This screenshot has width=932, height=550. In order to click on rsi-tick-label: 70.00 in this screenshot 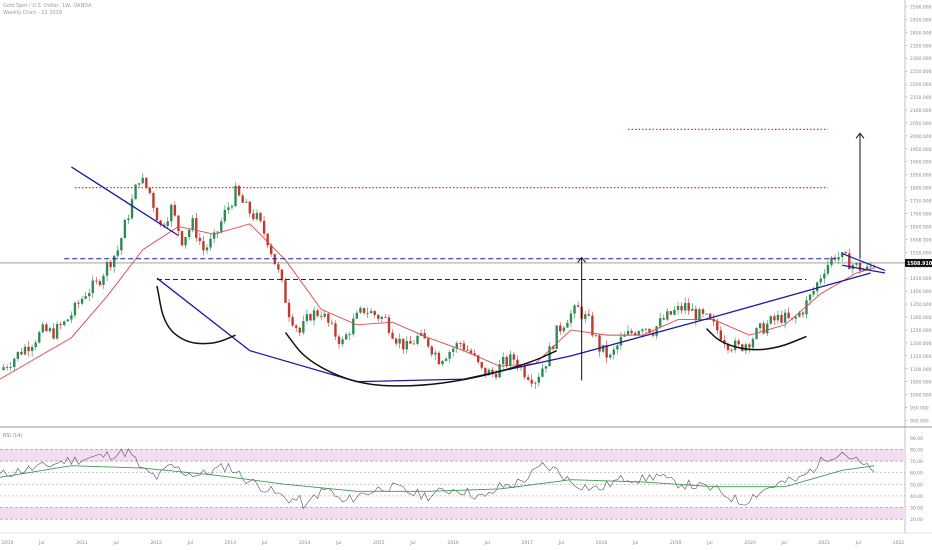, I will do `click(916, 462)`.